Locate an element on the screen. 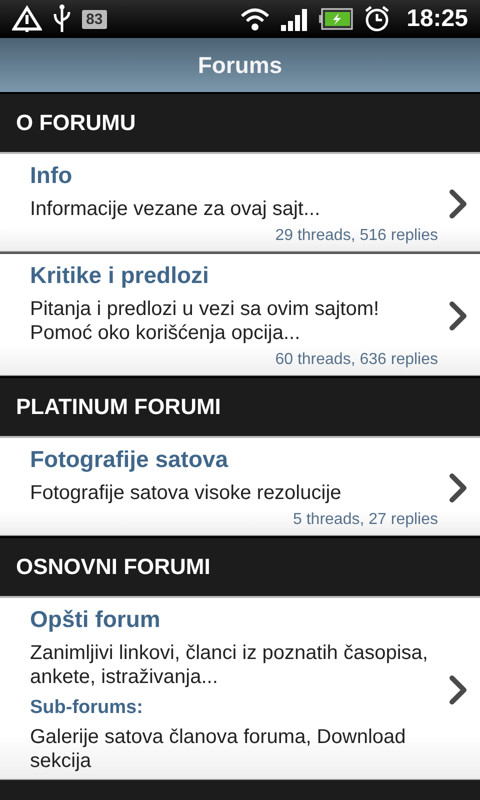 The image size is (480, 800). notification-badge: 83 is located at coordinates (94, 19).